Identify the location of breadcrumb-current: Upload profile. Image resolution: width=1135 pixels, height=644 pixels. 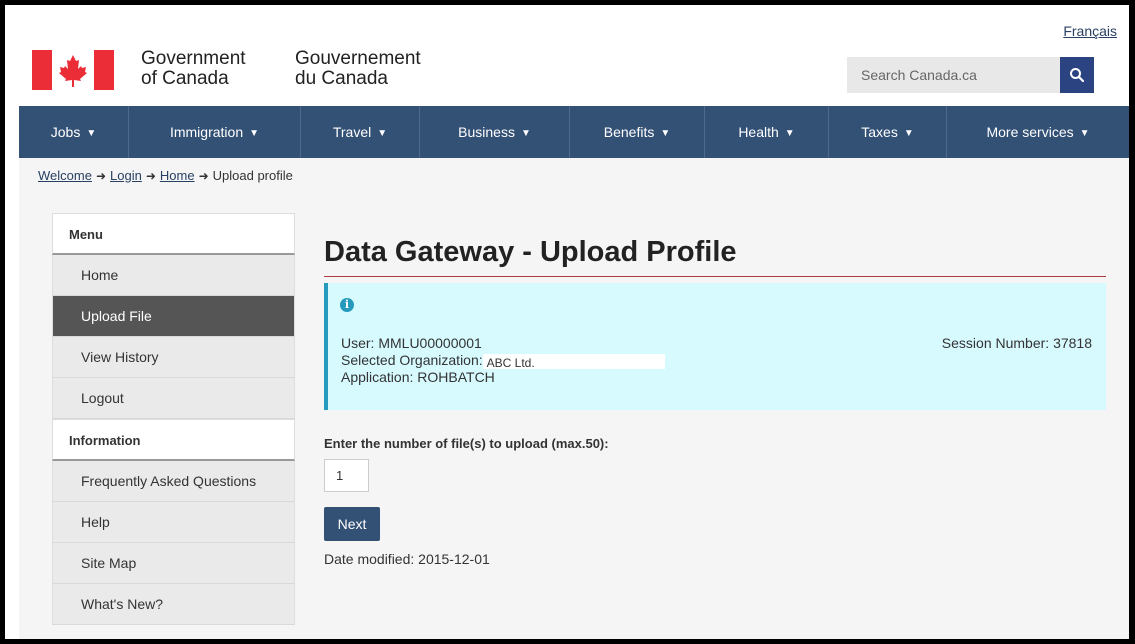
(252, 175).